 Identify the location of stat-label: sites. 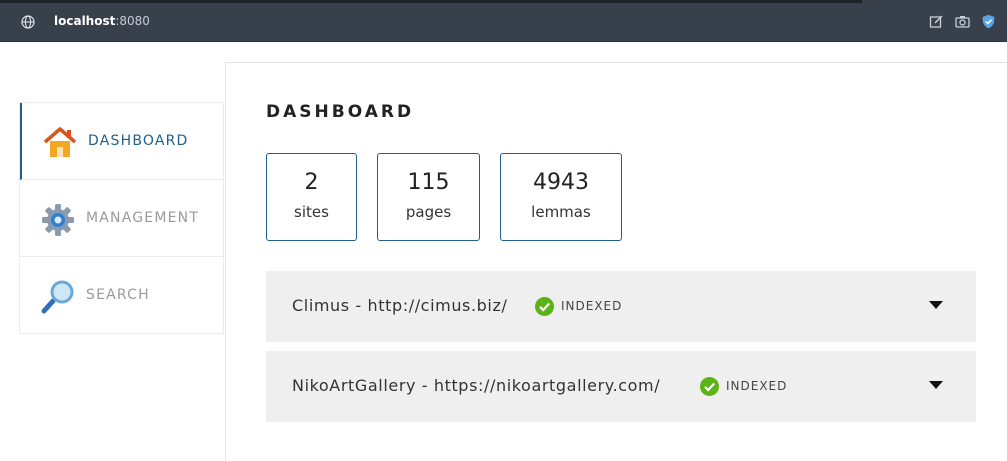
(311, 212).